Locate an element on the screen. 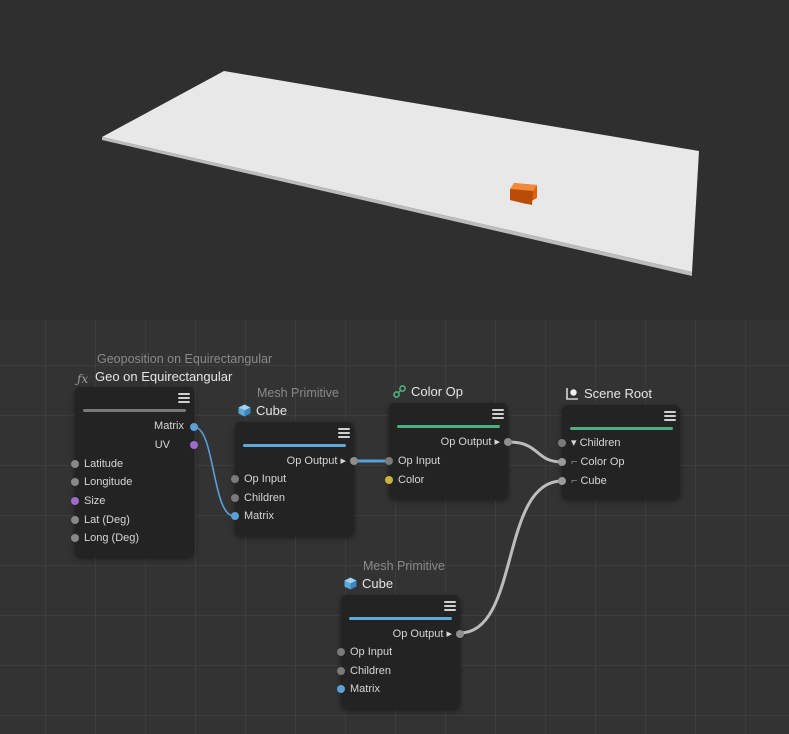 The height and width of the screenshot is (734, 789). node-title-label: Scene Root is located at coordinates (618, 393).